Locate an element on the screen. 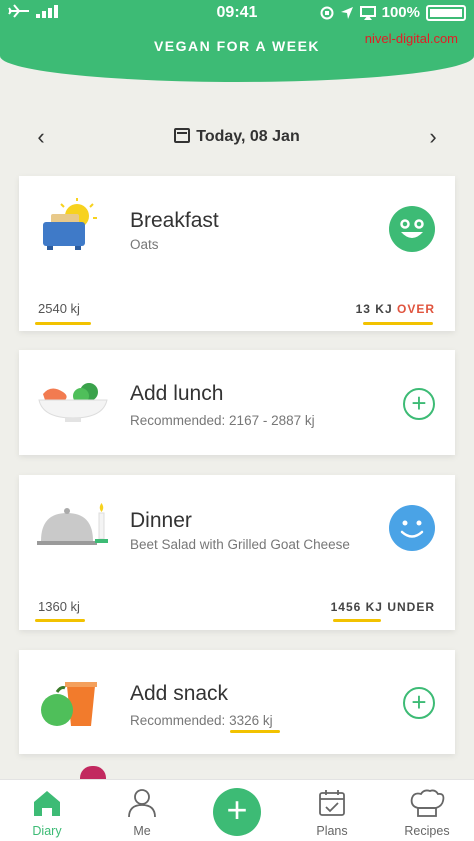 Image resolution: width=474 pixels, height=841 pixels. tab-recipes: Recipes is located at coordinates (427, 813).